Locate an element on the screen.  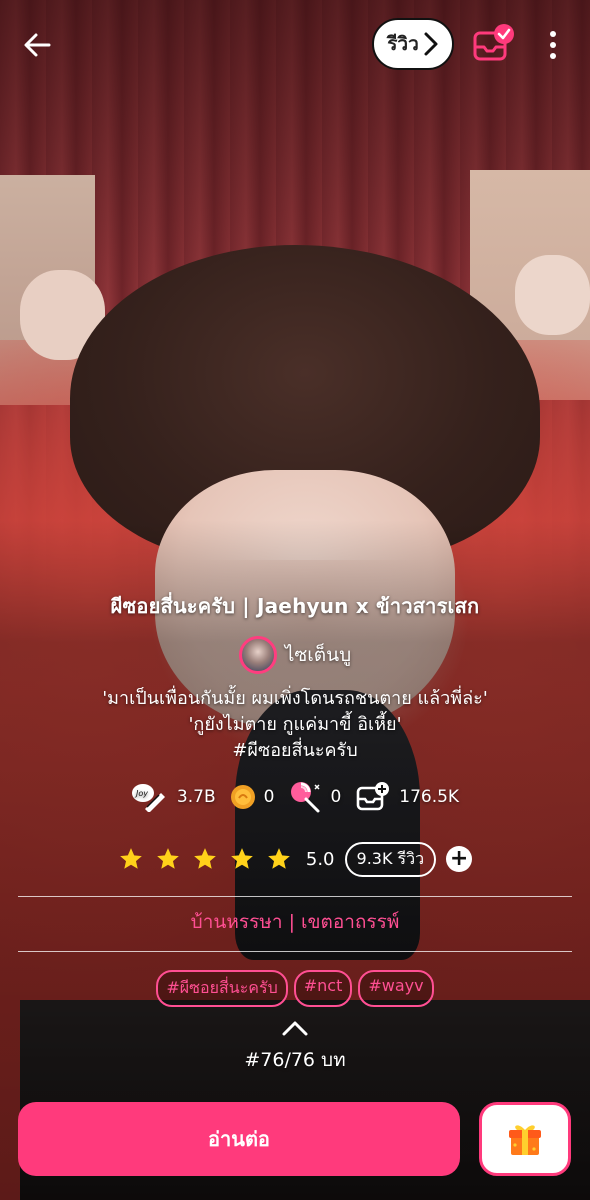
publisher-link: บ้านหรรษา is located at coordinates (237, 922).